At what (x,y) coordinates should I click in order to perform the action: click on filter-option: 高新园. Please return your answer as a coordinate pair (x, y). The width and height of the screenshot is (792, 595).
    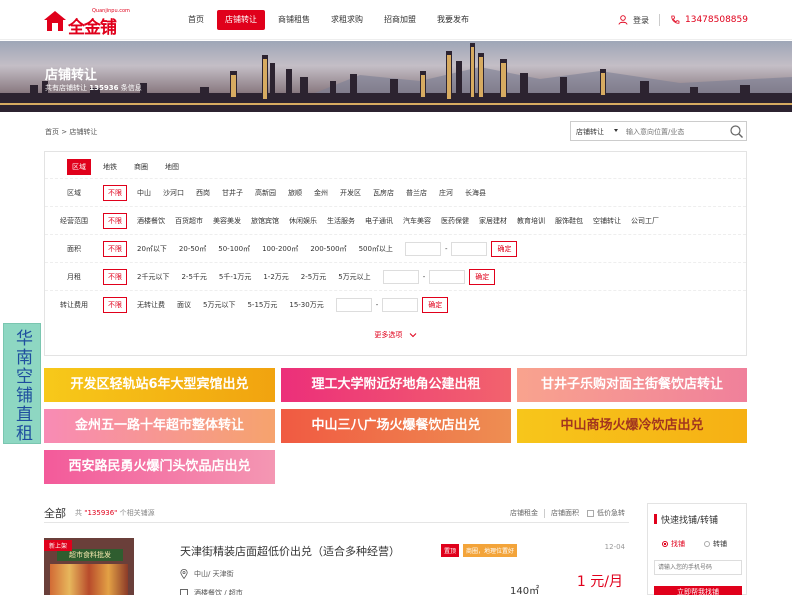
    Looking at the image, I should click on (265, 193).